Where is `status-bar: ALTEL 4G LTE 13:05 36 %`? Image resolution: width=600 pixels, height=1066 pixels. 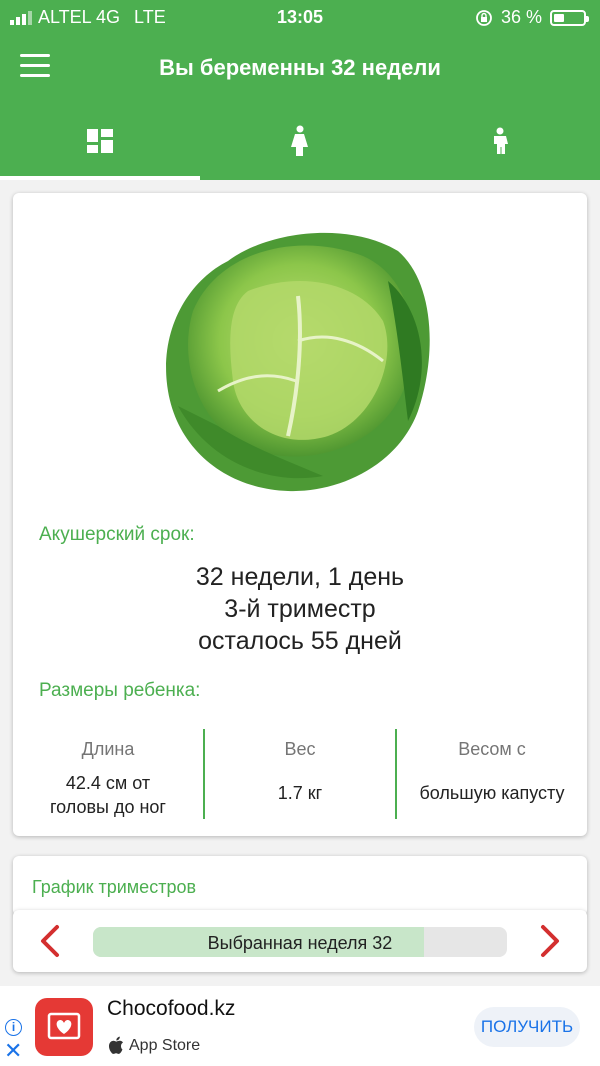 status-bar: ALTEL 4G LTE 13:05 36 % is located at coordinates (300, 17).